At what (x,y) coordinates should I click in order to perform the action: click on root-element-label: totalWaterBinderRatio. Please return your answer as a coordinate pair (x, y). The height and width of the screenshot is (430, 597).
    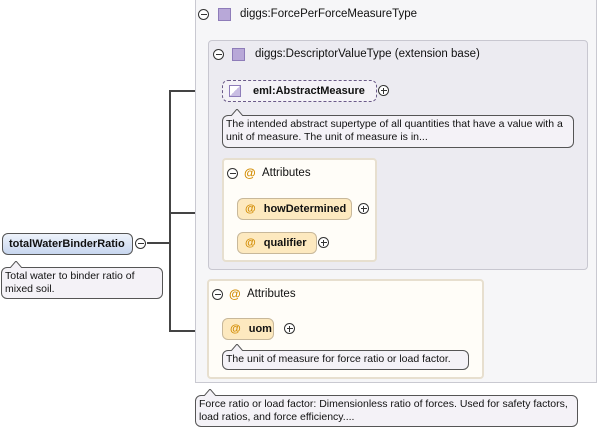
    Looking at the image, I should click on (67, 244).